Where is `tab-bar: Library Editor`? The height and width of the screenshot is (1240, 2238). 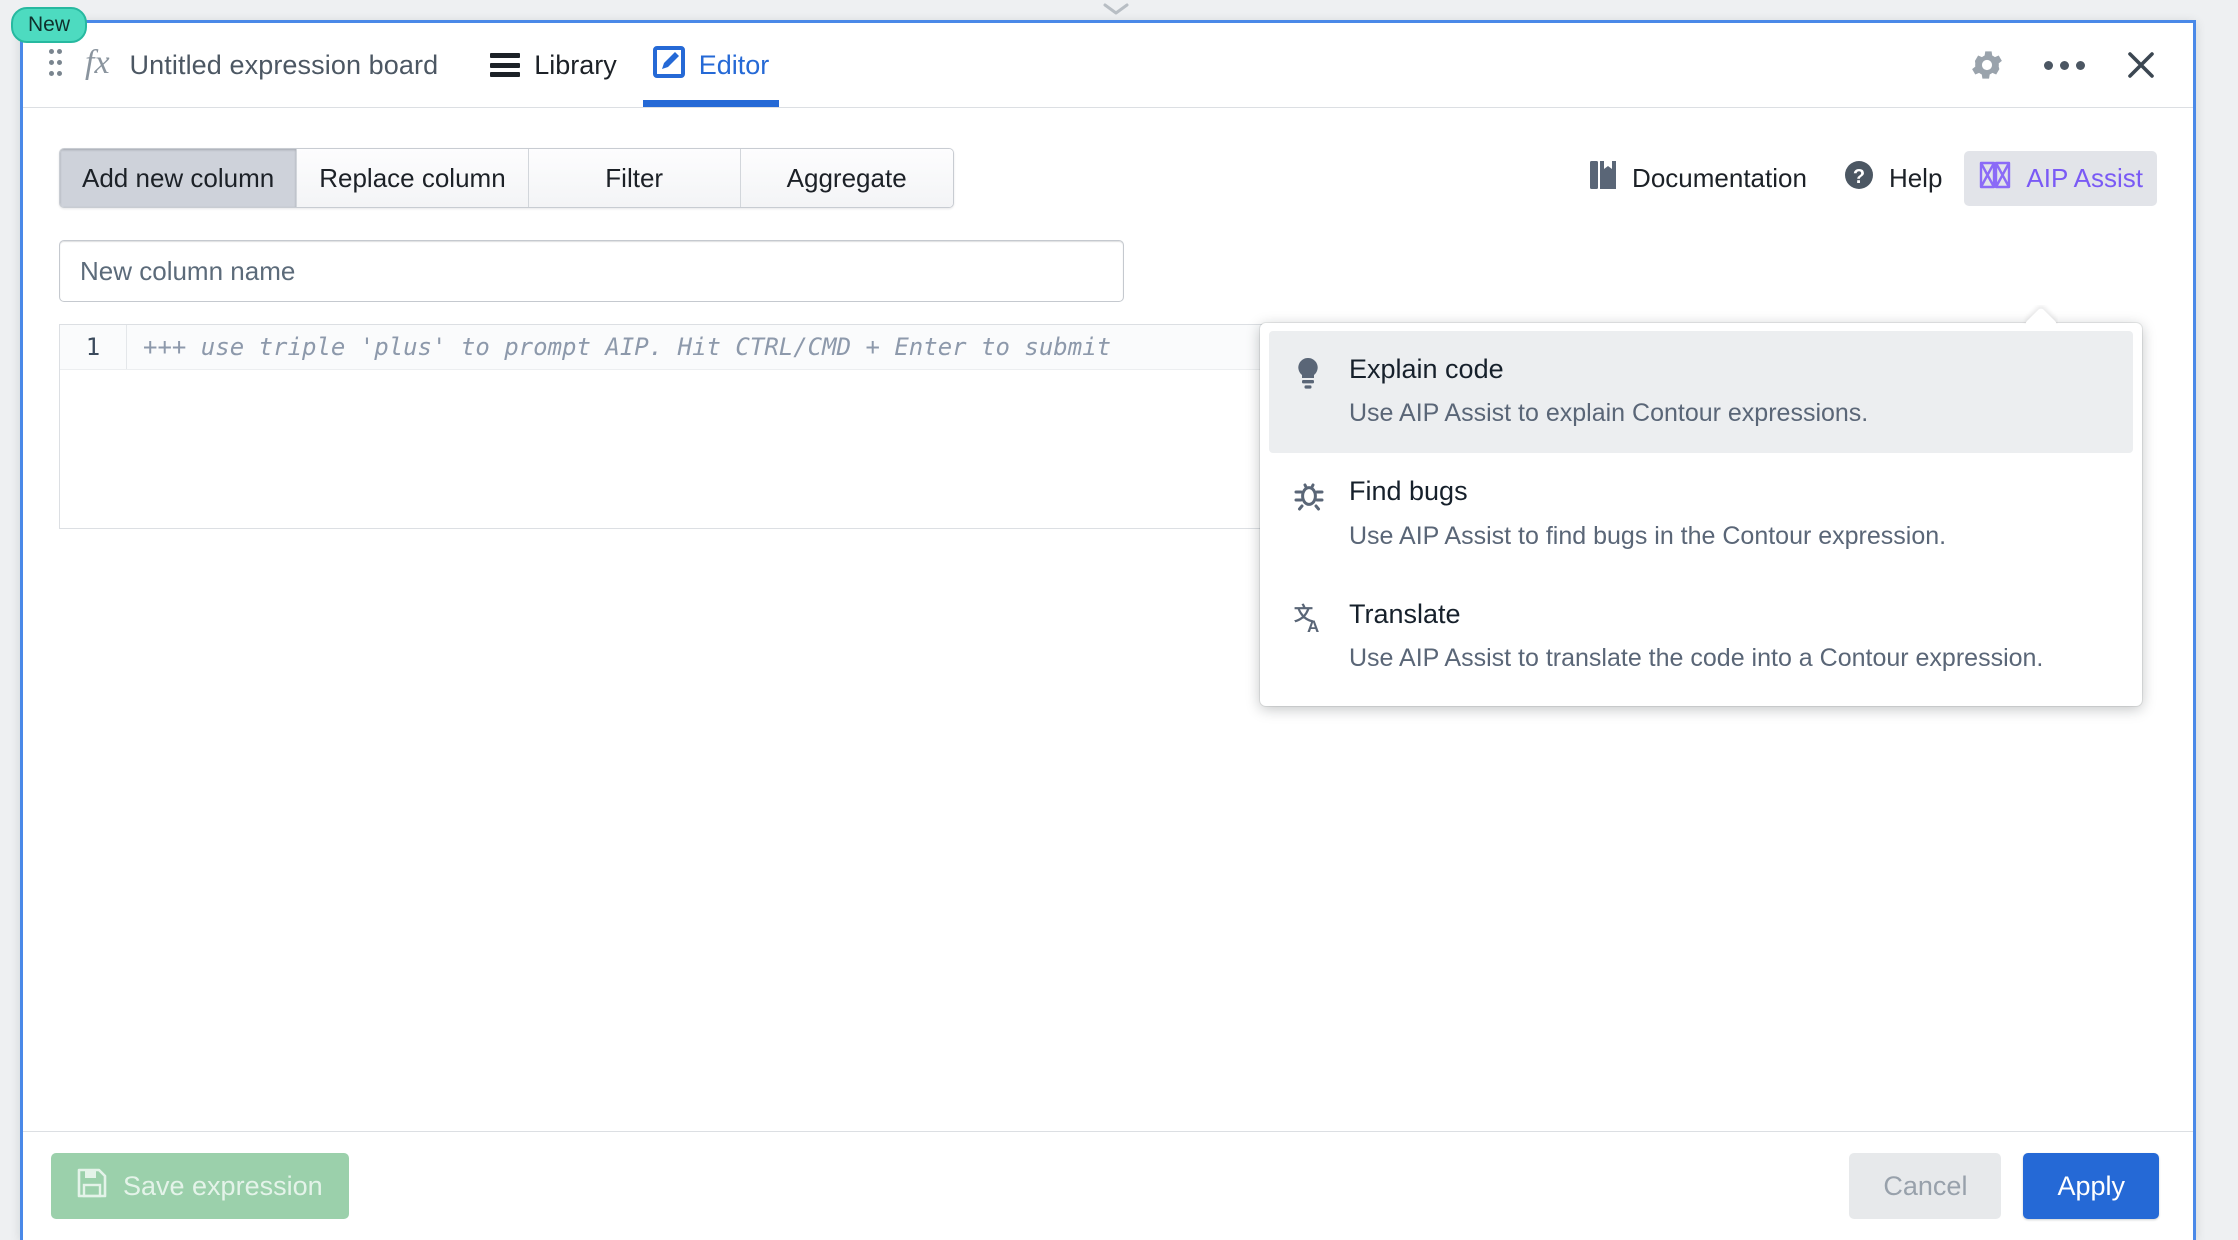
tab-bar: Library Editor is located at coordinates (629, 65).